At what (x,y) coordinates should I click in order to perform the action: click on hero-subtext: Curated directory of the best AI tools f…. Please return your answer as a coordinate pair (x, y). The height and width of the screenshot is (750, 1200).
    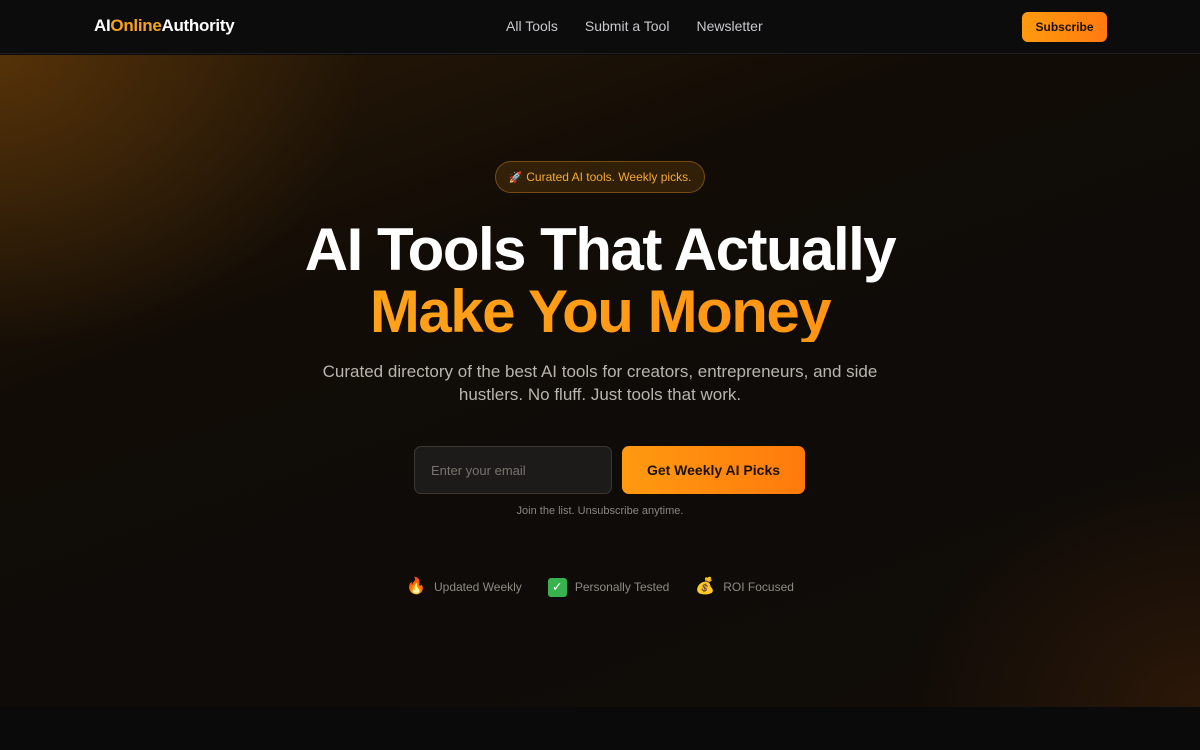
    Looking at the image, I should click on (600, 383).